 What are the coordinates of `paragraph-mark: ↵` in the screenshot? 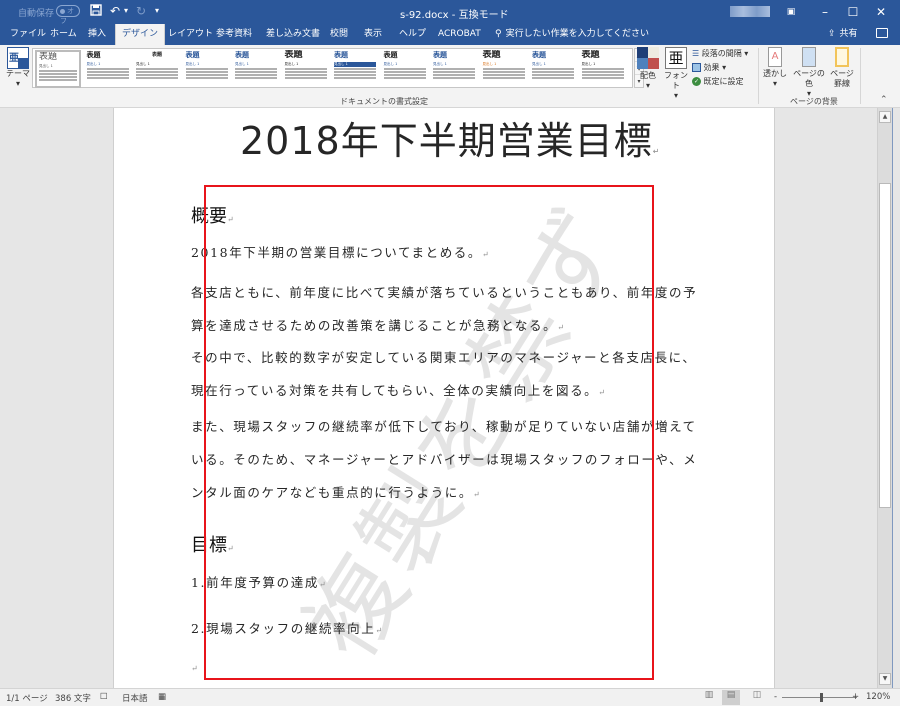 It's located at (656, 151).